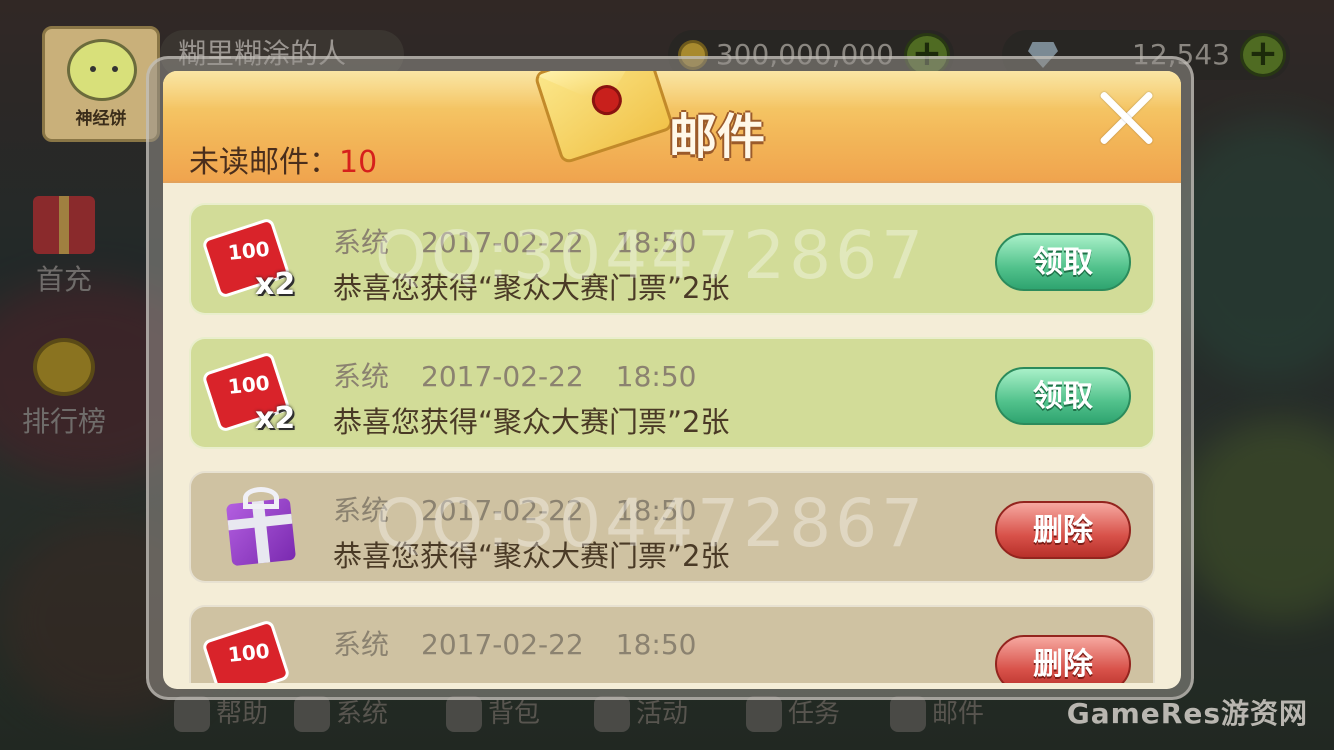 This screenshot has width=1334, height=750. What do you see at coordinates (258, 529) in the screenshot?
I see `gift-box-icon` at bounding box center [258, 529].